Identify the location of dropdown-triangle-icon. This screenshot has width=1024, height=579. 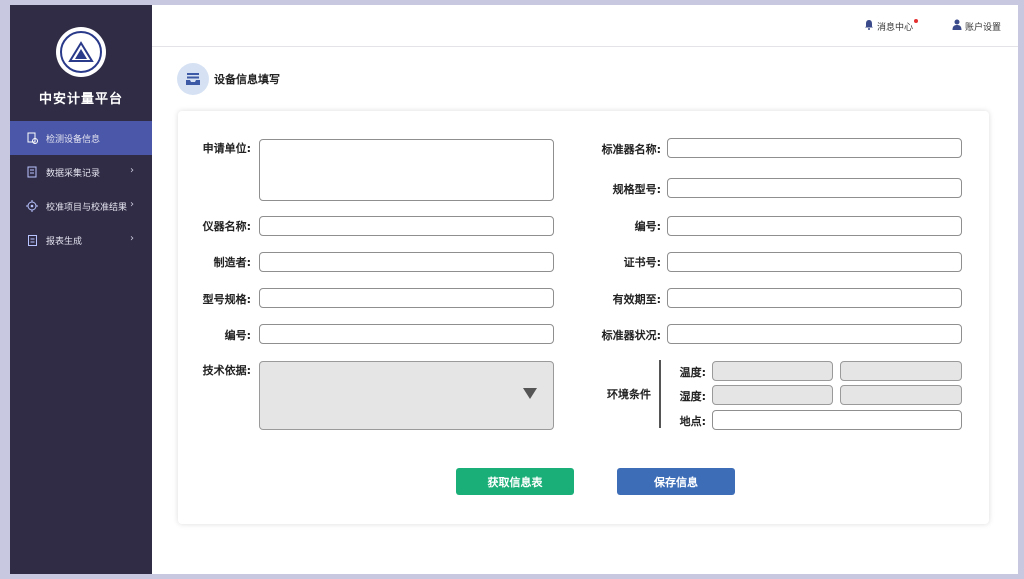
(530, 393).